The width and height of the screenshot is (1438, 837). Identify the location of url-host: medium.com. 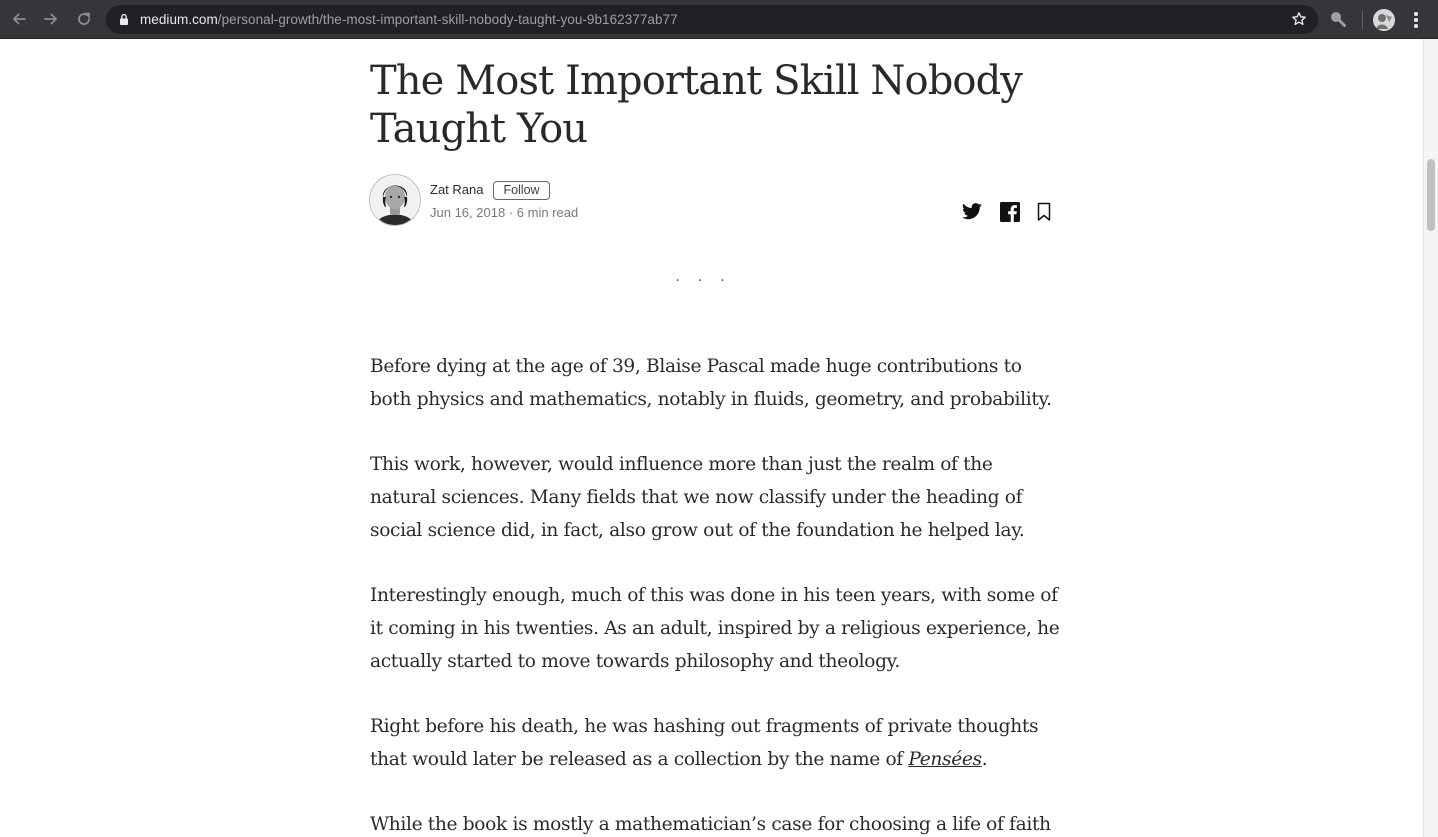
(179, 19).